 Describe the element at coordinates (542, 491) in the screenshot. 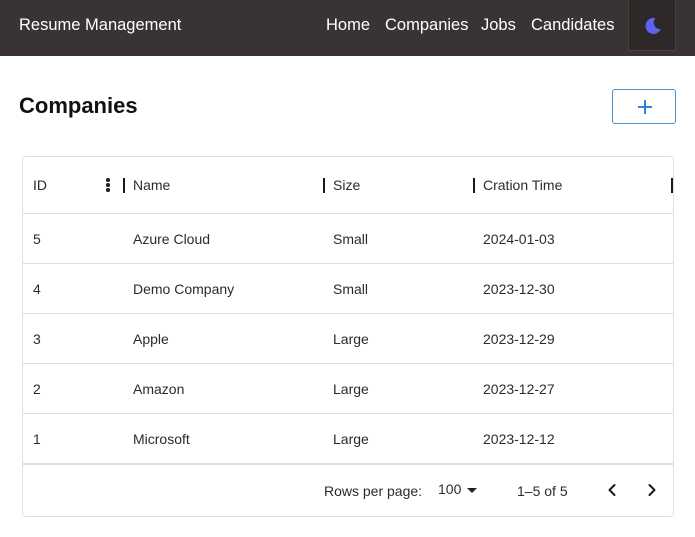

I see `pagination-range: 1–5 of 5` at that location.